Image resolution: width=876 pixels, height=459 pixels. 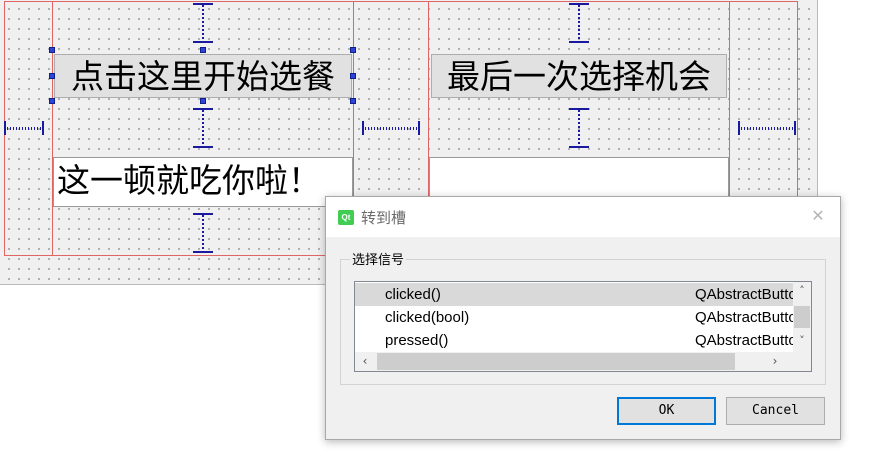 I want to click on selection-handle-middle-left, so click(x=52, y=76).